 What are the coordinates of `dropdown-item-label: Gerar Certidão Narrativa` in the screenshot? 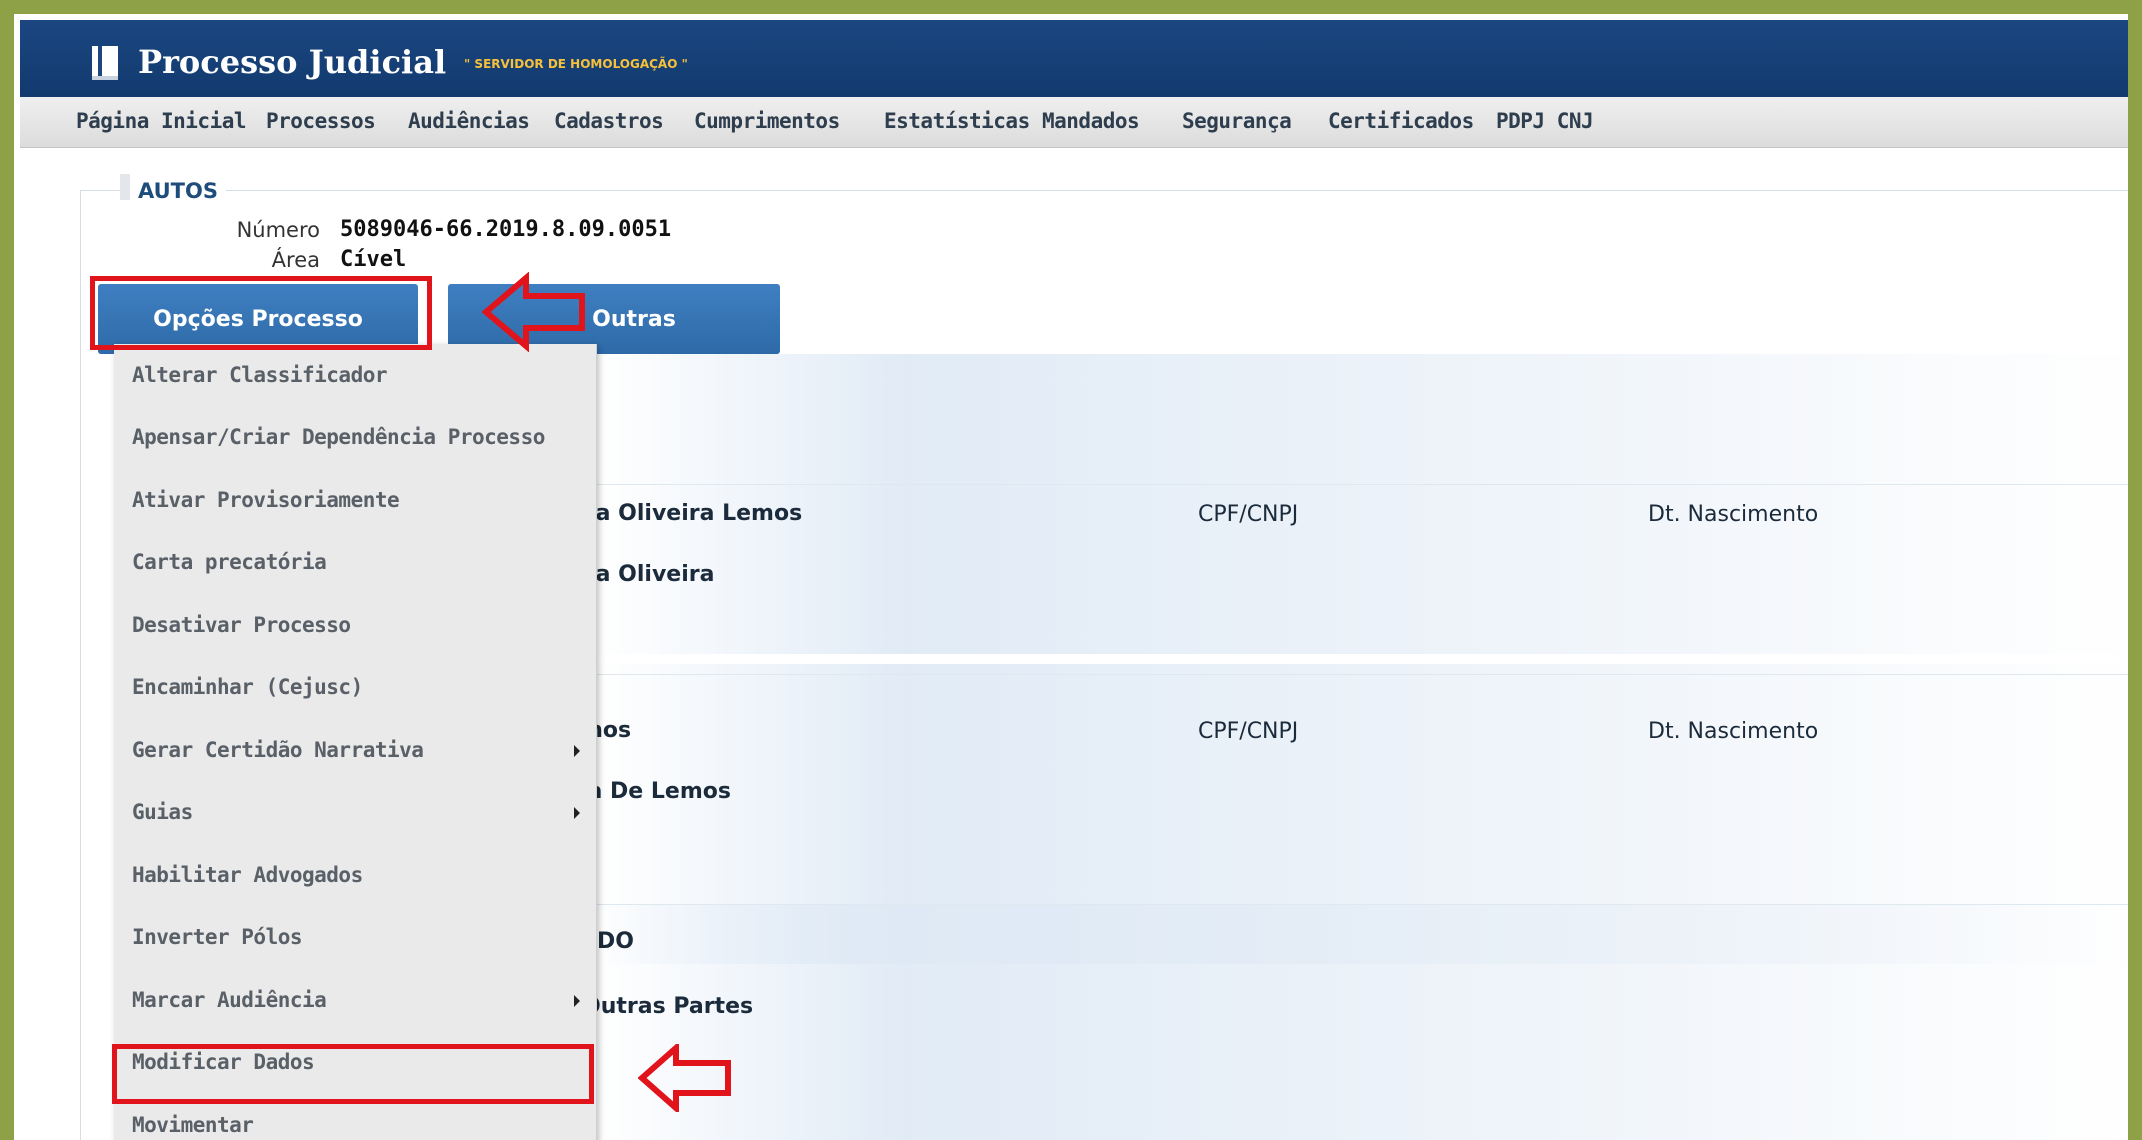 It's located at (278, 750).